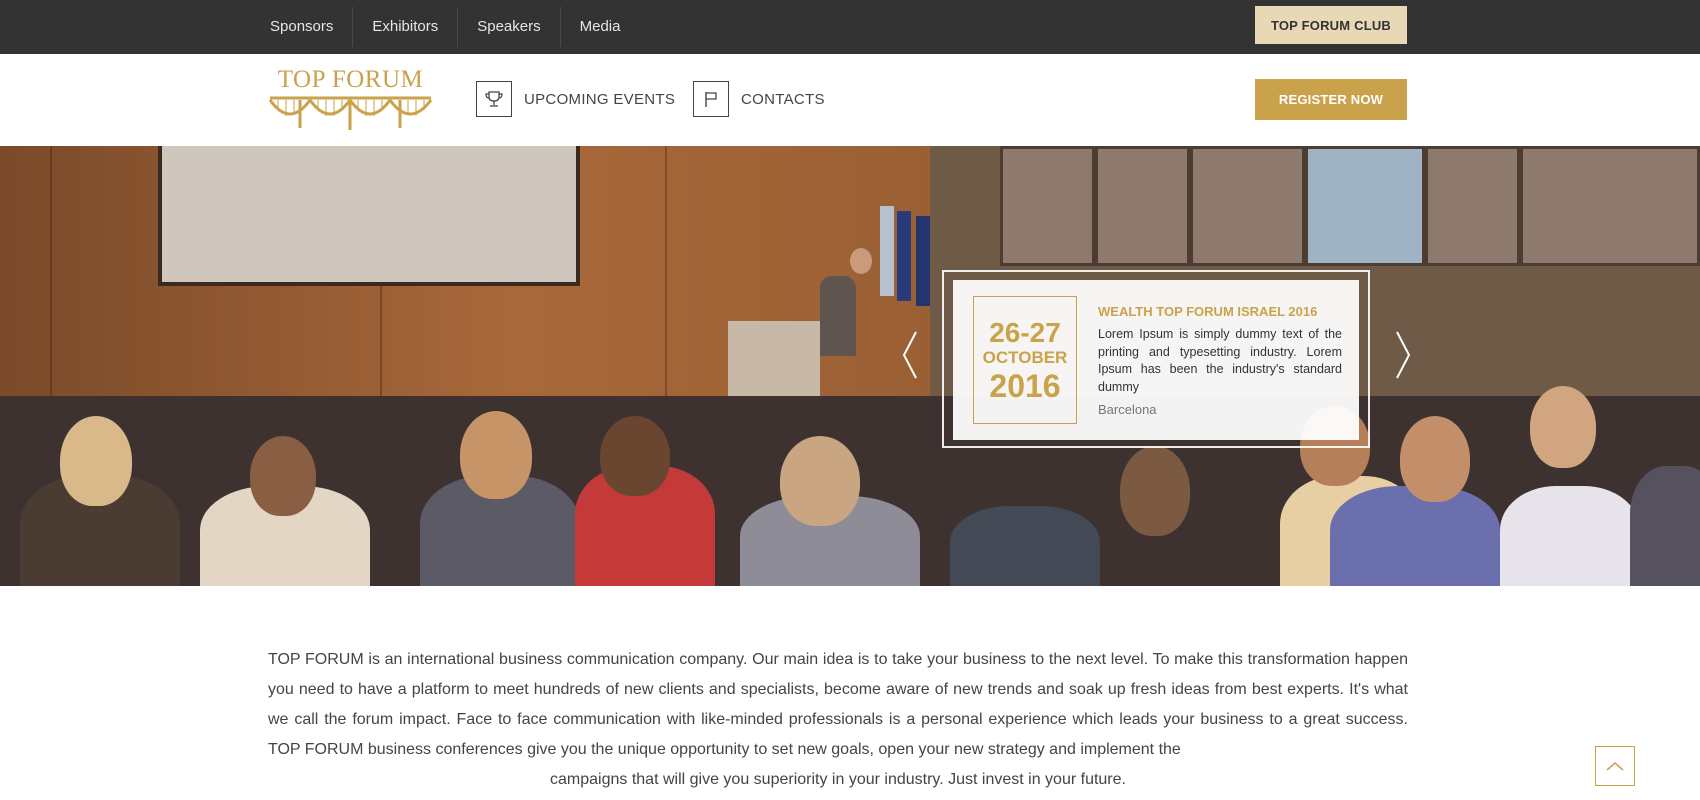 Image resolution: width=1700 pixels, height=800 pixels. What do you see at coordinates (301, 27) in the screenshot?
I see `top-nav-sponsors: Sponsors` at bounding box center [301, 27].